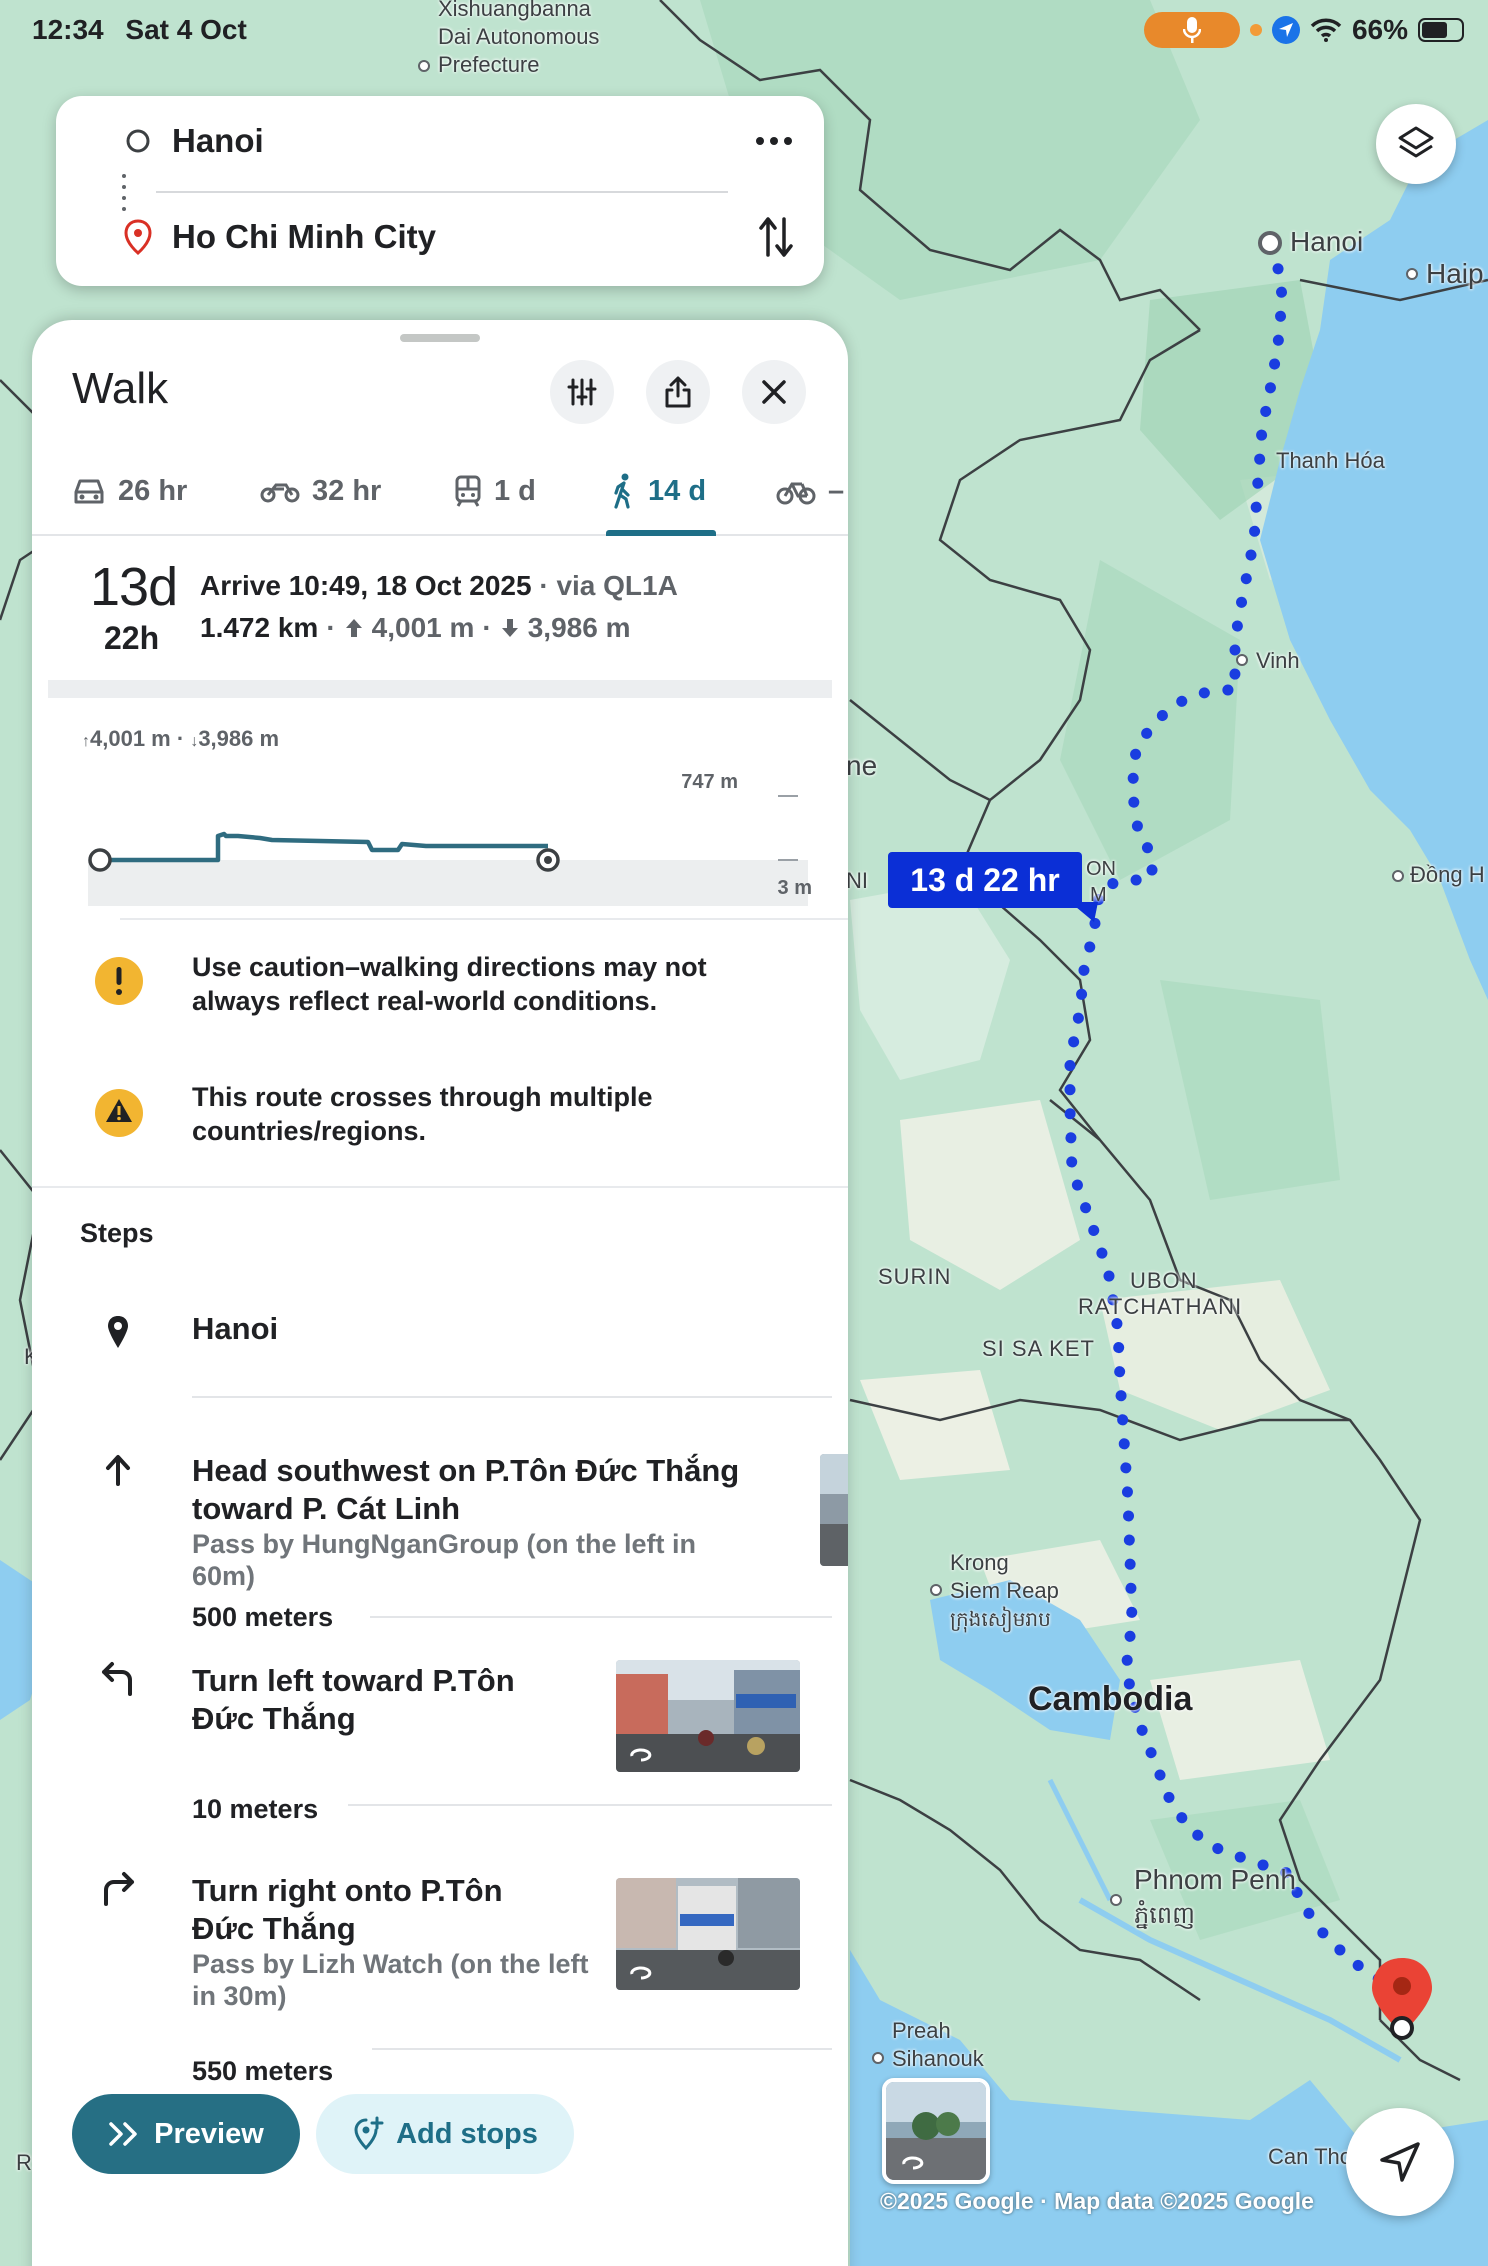 The width and height of the screenshot is (1488, 2266). I want to click on street-view-image, so click(936, 2131).